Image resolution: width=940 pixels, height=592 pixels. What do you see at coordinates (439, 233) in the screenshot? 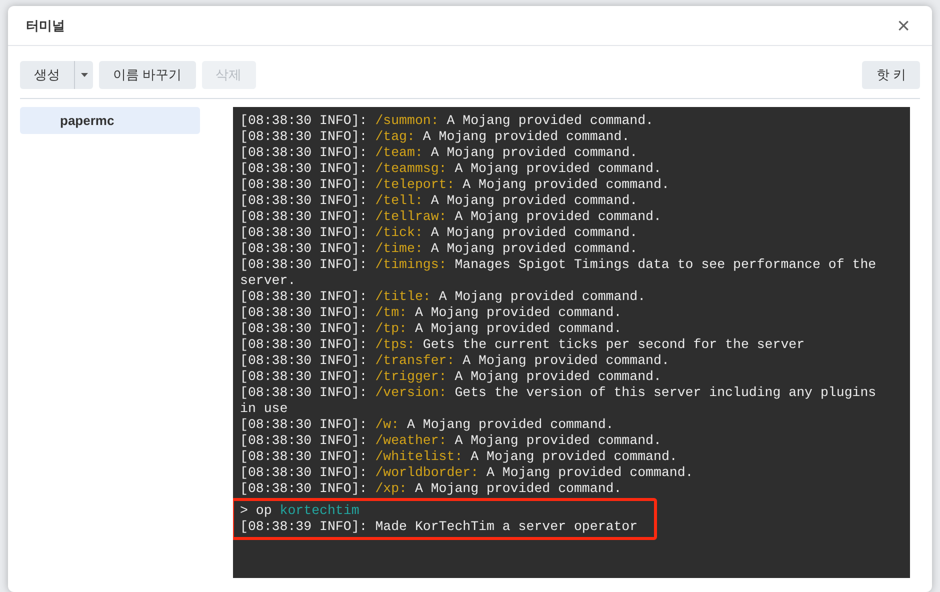
I see `log-line: [08:38:30 INFO]: /tick: A Mojang provided command.` at bounding box center [439, 233].